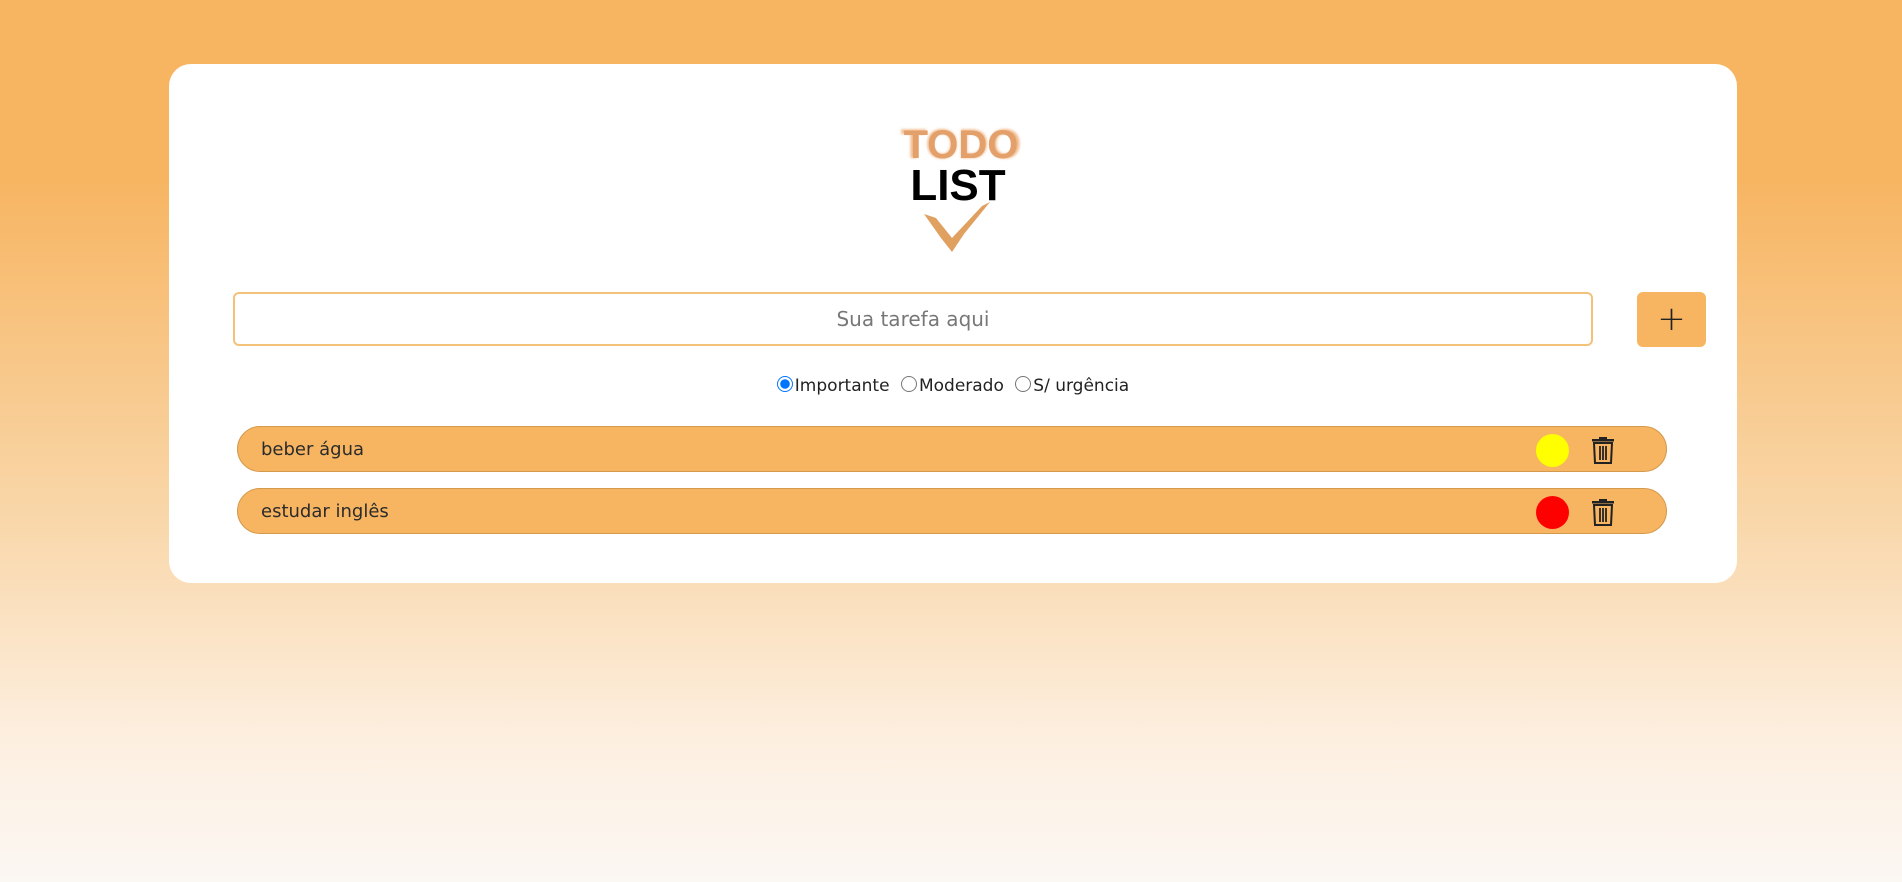 The image size is (1902, 882). I want to click on add-task-button: +, so click(1671, 319).